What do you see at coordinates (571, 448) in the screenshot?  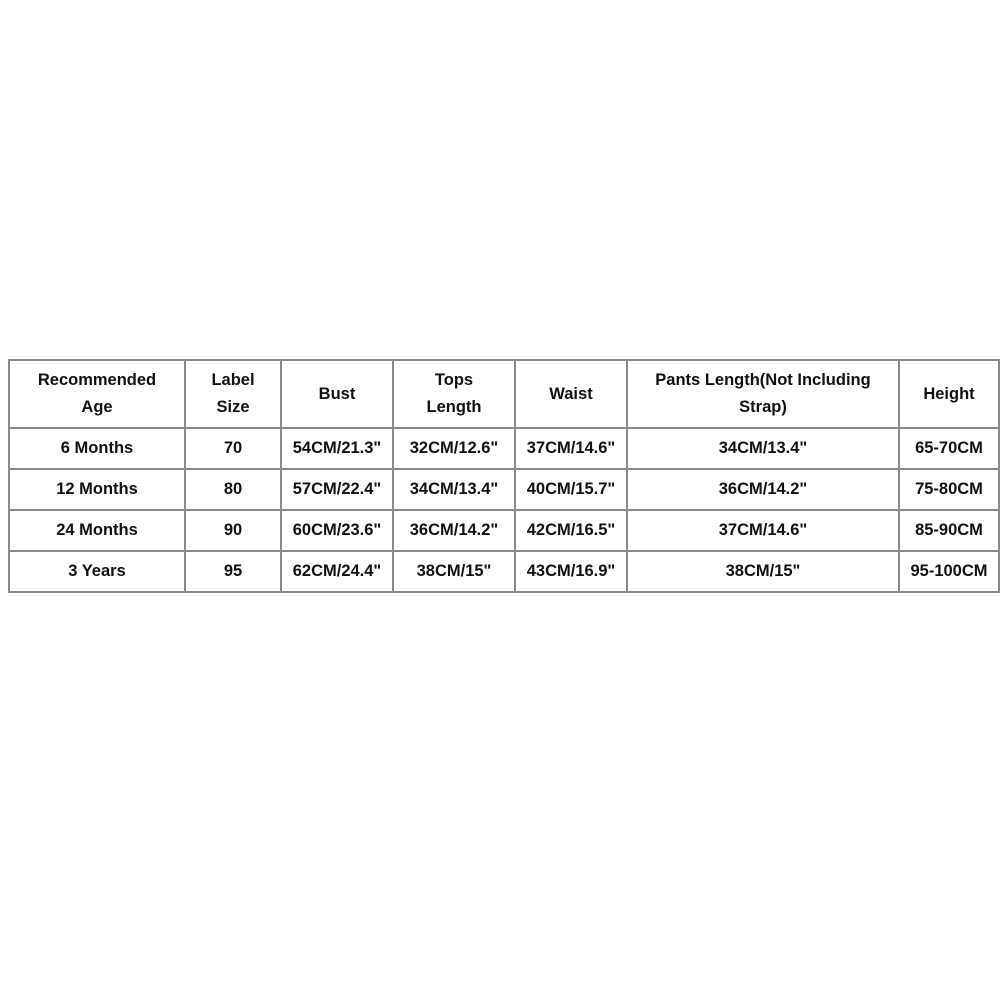 I see `cell-waist: 37CM/14.6"` at bounding box center [571, 448].